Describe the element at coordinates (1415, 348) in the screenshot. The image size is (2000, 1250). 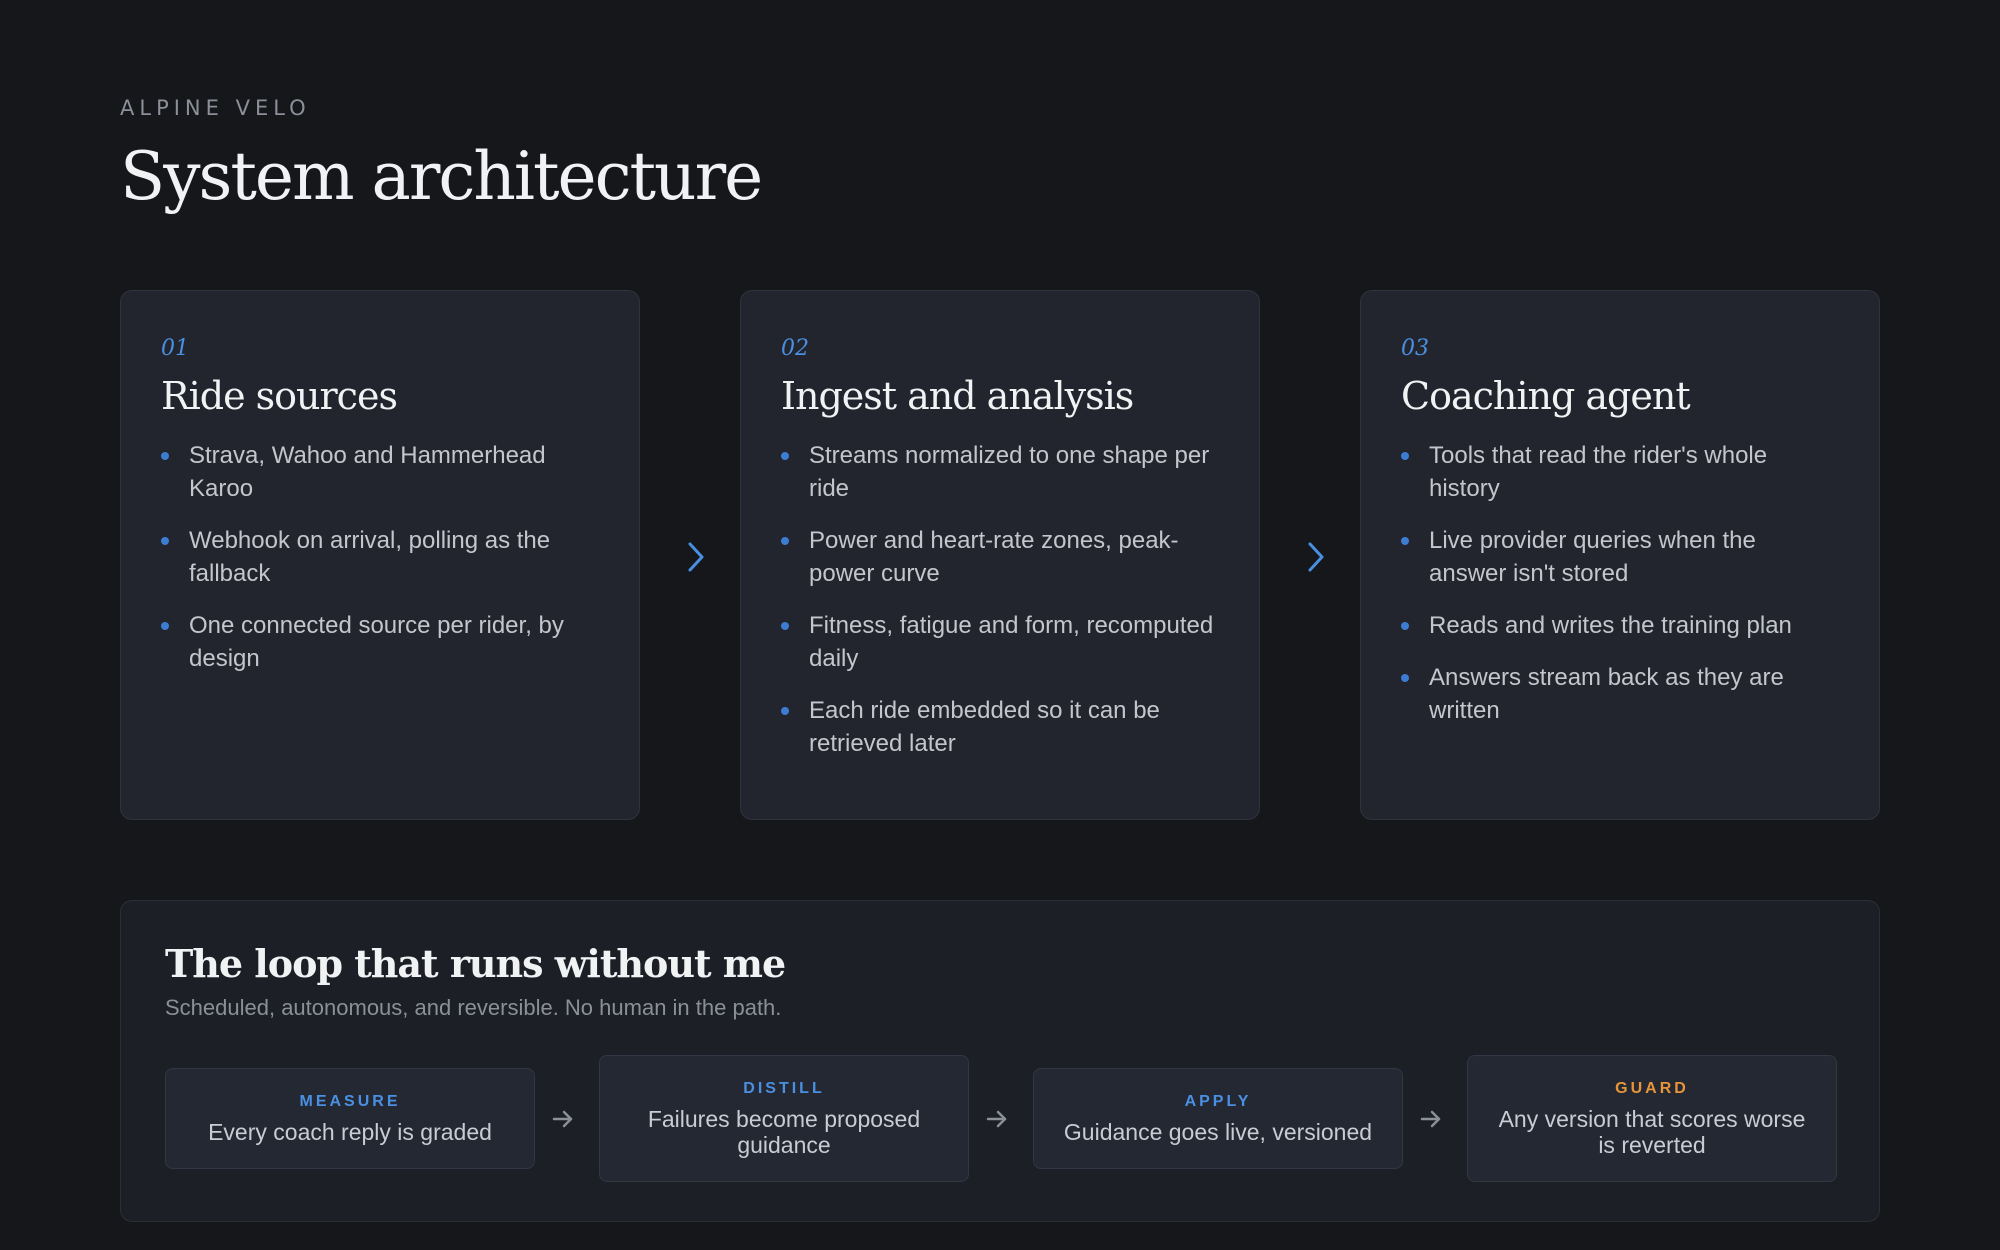
I see `stage-number: 03` at that location.